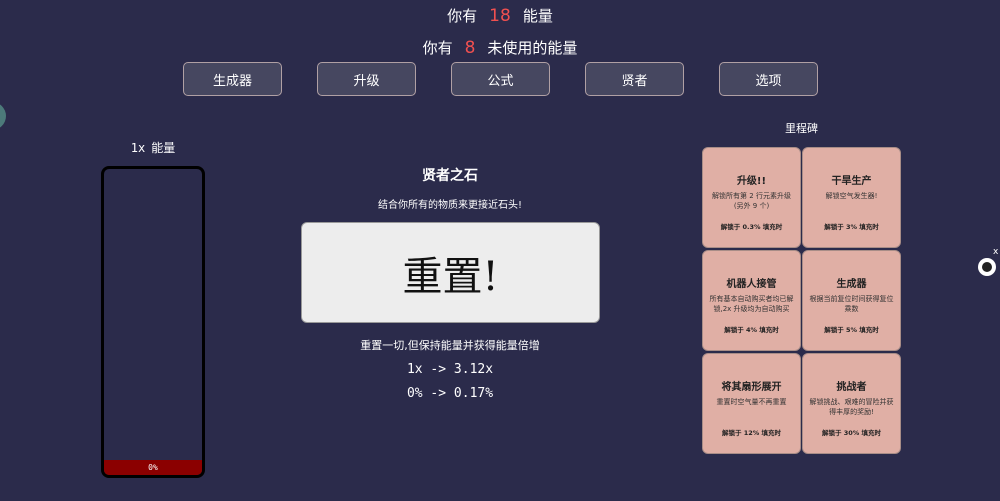 The width and height of the screenshot is (1000, 501). I want to click on multiplier-unit: 能量, so click(163, 148).